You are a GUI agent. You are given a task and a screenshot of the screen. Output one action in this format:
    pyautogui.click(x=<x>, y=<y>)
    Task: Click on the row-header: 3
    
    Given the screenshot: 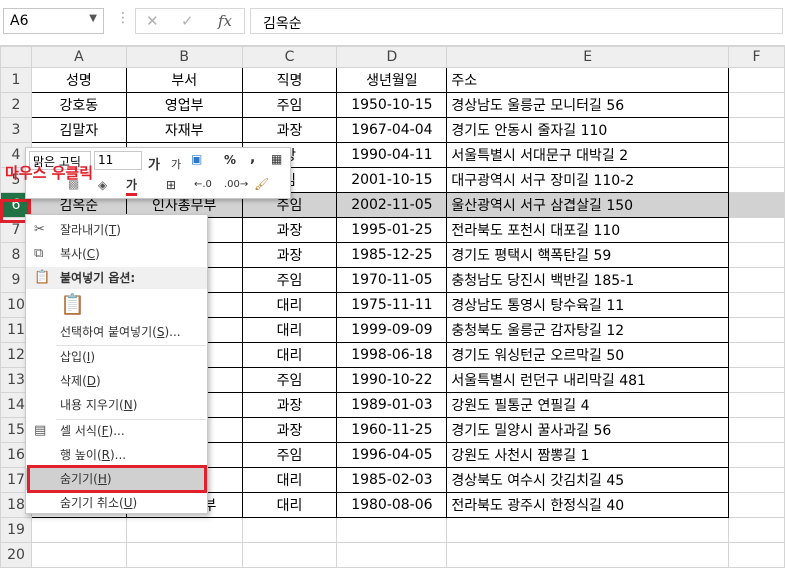 What is the action you would take?
    pyautogui.click(x=16, y=130)
    